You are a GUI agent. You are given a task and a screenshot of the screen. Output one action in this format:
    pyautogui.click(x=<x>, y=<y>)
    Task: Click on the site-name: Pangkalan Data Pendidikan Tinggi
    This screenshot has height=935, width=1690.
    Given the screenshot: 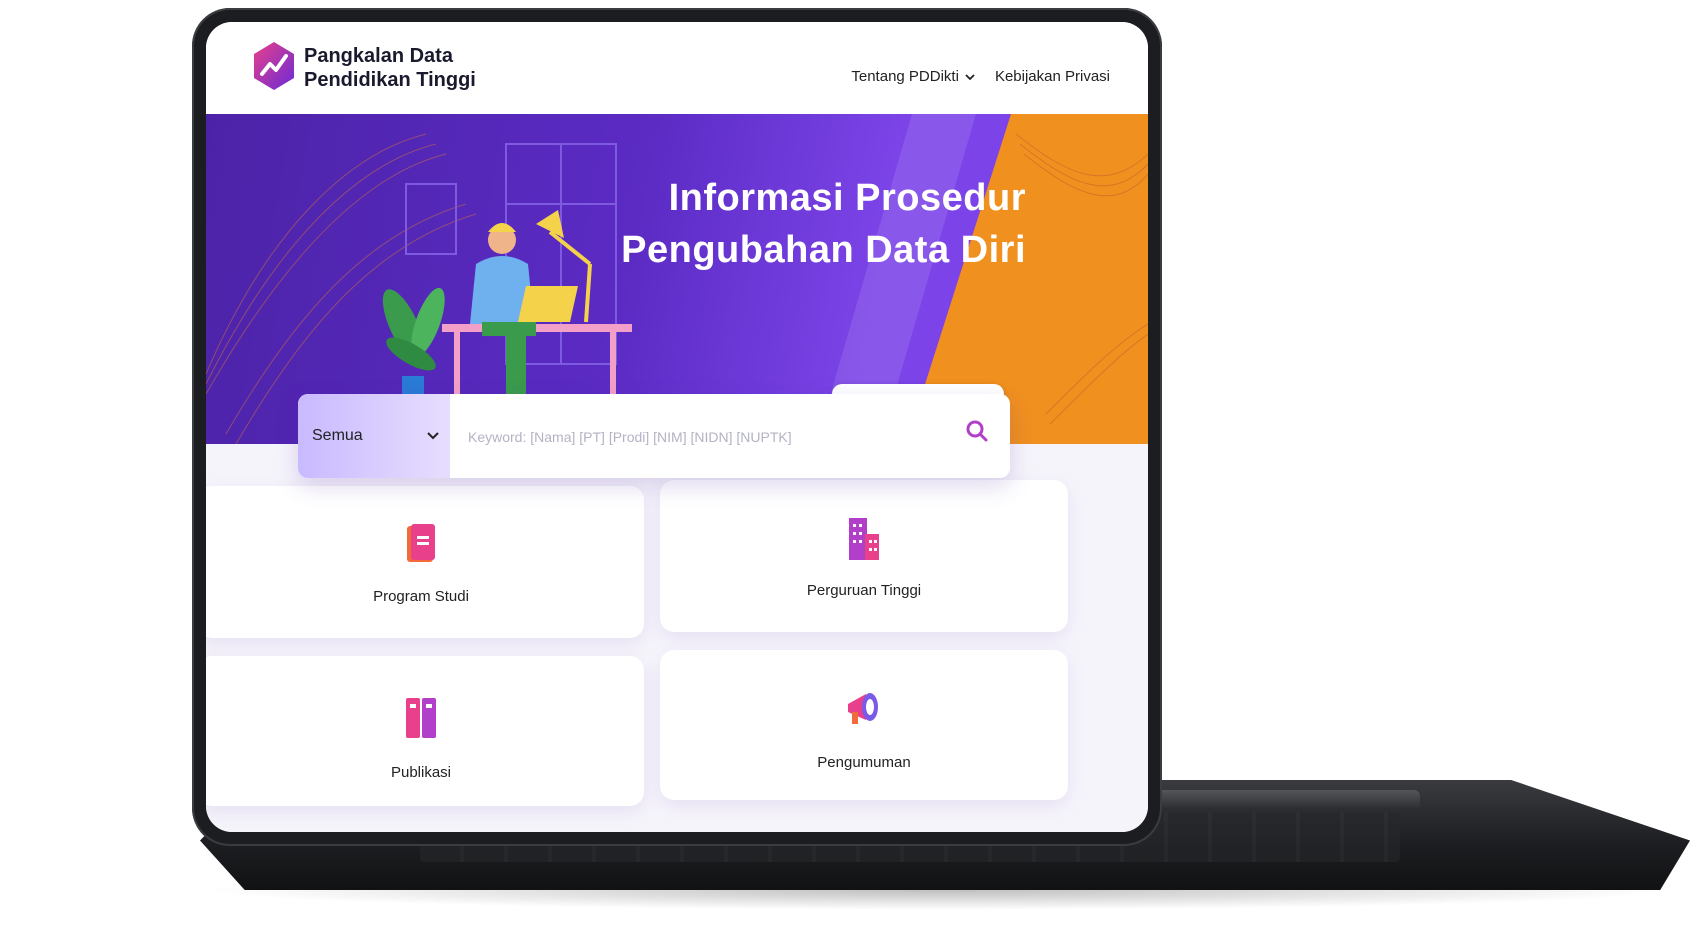 What is the action you would take?
    pyautogui.click(x=390, y=68)
    